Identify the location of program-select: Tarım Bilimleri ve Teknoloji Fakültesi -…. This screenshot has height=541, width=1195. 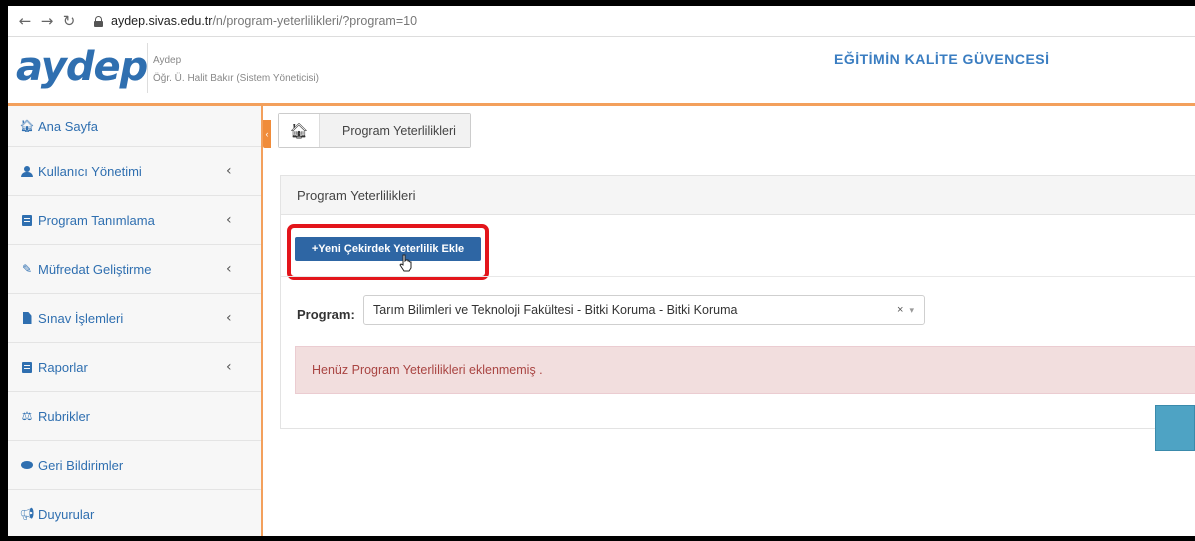
(644, 310).